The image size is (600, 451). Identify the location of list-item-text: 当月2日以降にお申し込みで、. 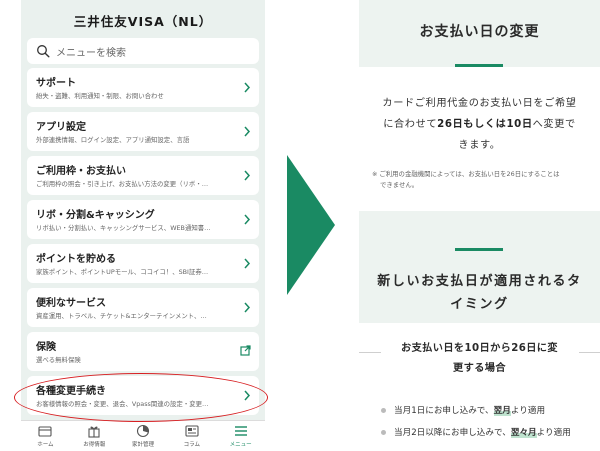
(452, 433).